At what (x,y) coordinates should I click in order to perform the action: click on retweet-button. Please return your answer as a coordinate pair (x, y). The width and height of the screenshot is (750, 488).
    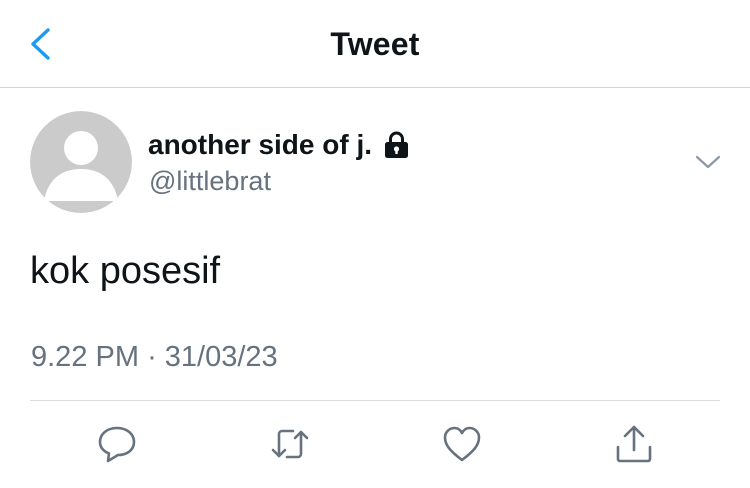
    Looking at the image, I should click on (290, 444).